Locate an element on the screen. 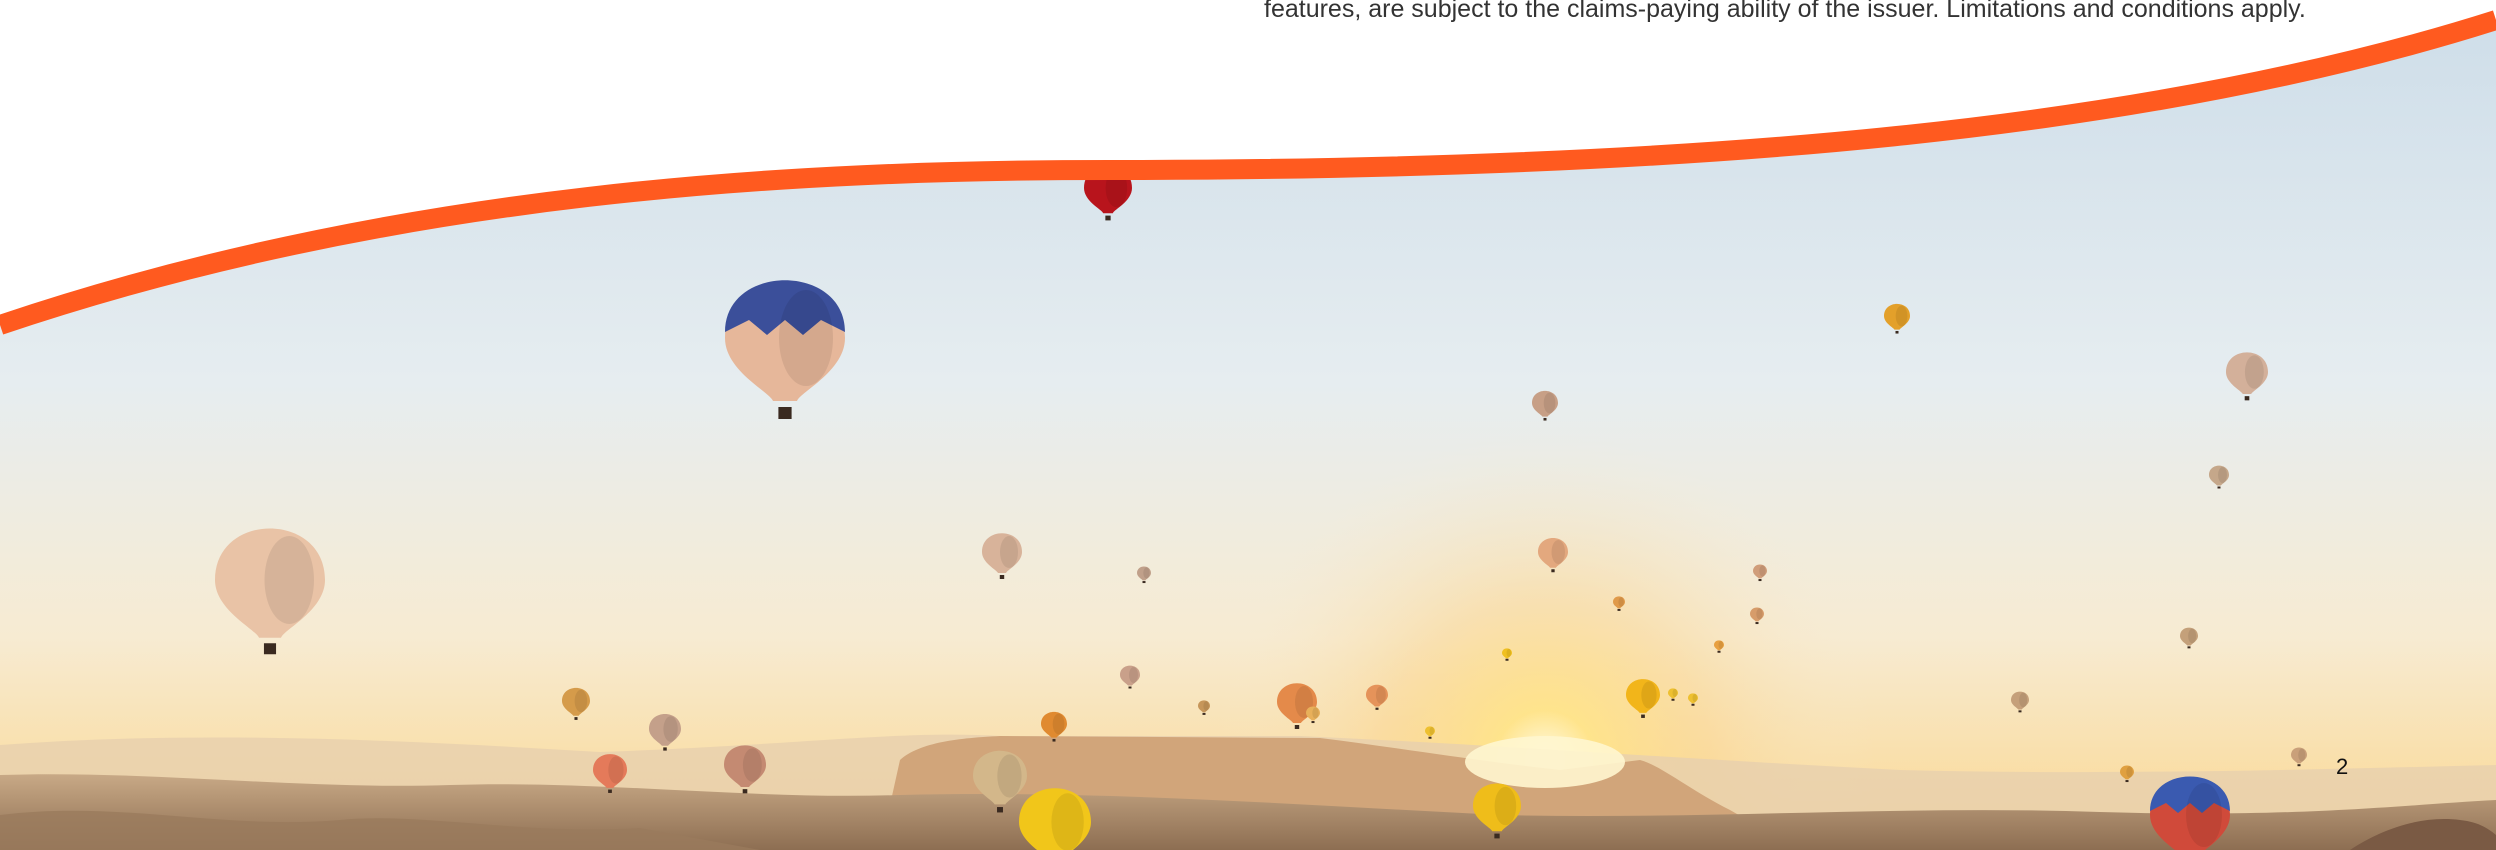 The width and height of the screenshot is (2496, 850). balloon is located at coordinates (1055, 819).